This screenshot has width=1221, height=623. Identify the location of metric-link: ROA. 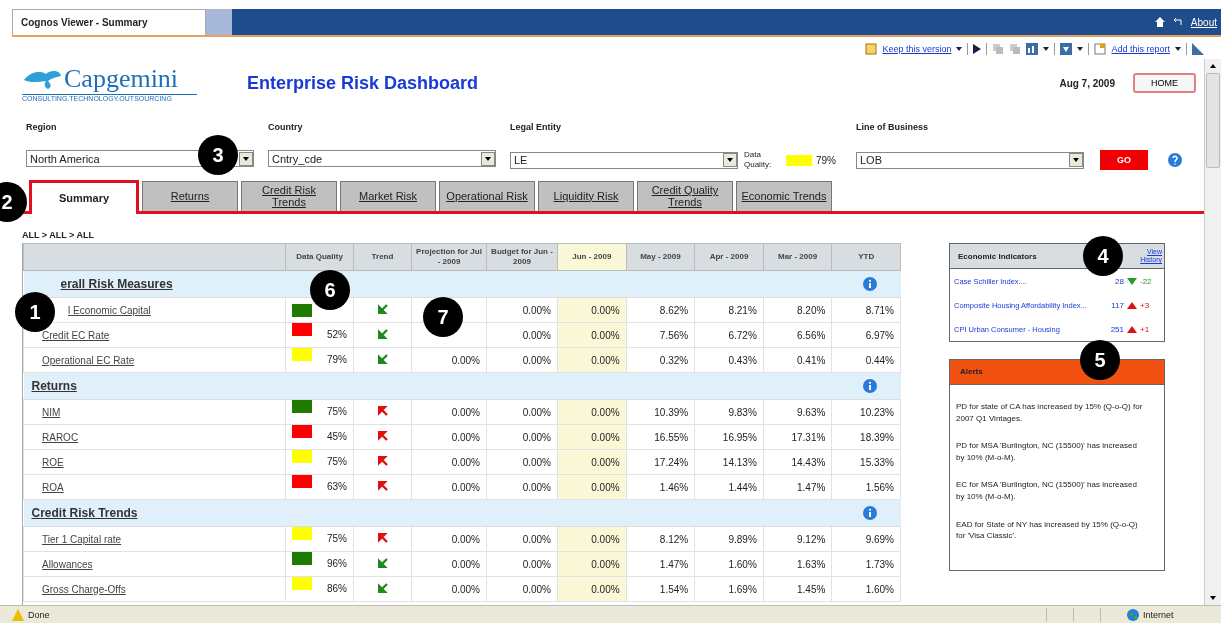
(53, 487).